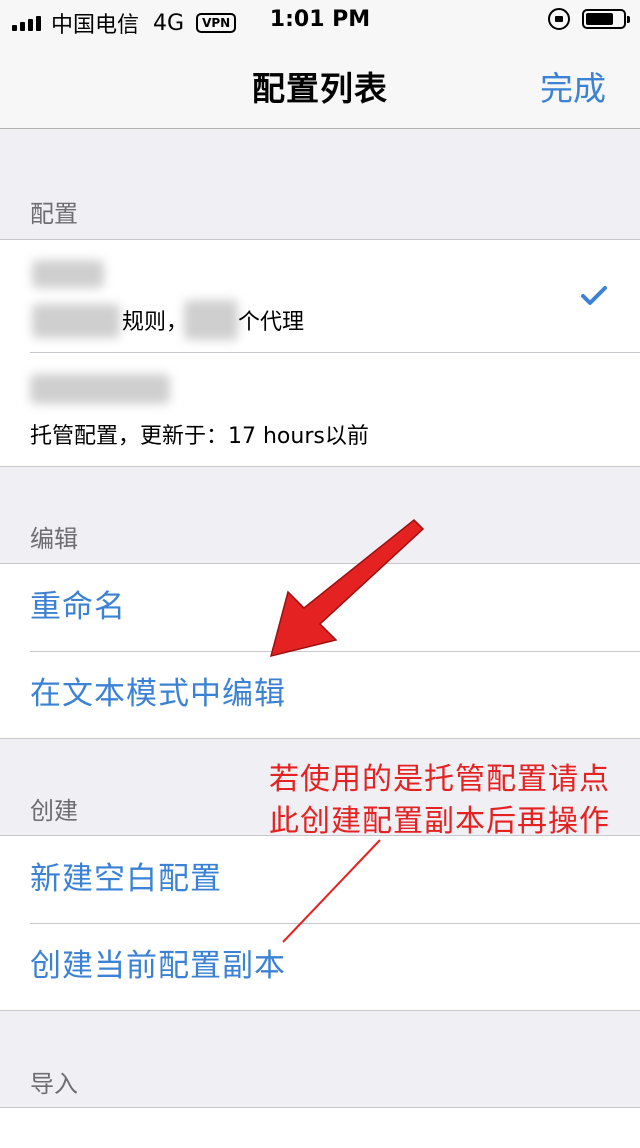 The image size is (640, 1148). Describe the element at coordinates (418, 801) in the screenshot. I see `annotation-note: 若使用的是托管配置请点 此创建配置副本后再操作` at that location.